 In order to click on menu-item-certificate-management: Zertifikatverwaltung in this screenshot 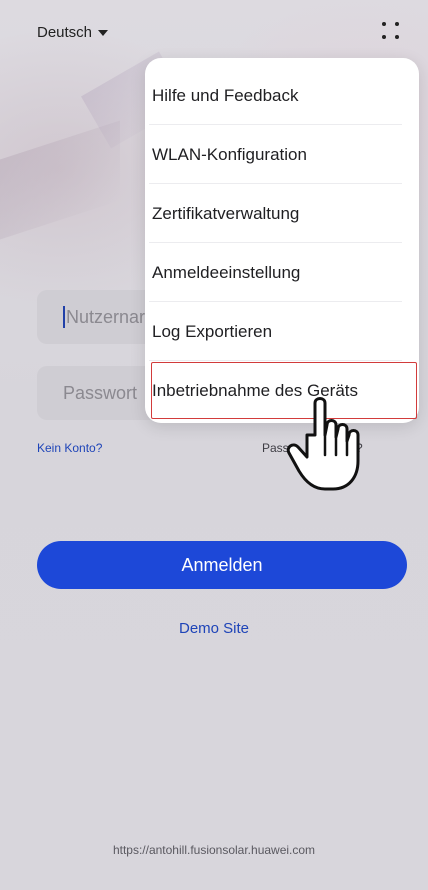, I will do `click(283, 213)`.